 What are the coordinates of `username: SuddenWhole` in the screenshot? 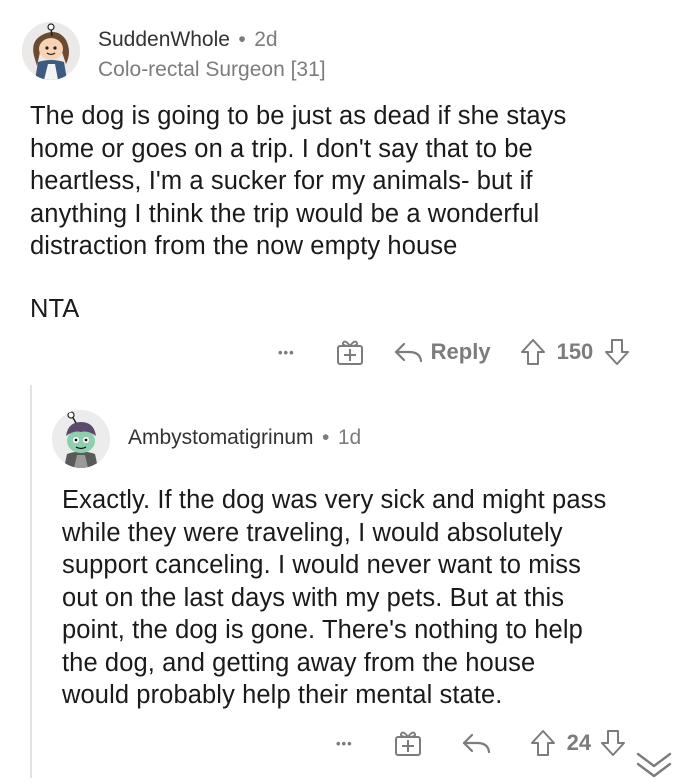 It's located at (164, 39).